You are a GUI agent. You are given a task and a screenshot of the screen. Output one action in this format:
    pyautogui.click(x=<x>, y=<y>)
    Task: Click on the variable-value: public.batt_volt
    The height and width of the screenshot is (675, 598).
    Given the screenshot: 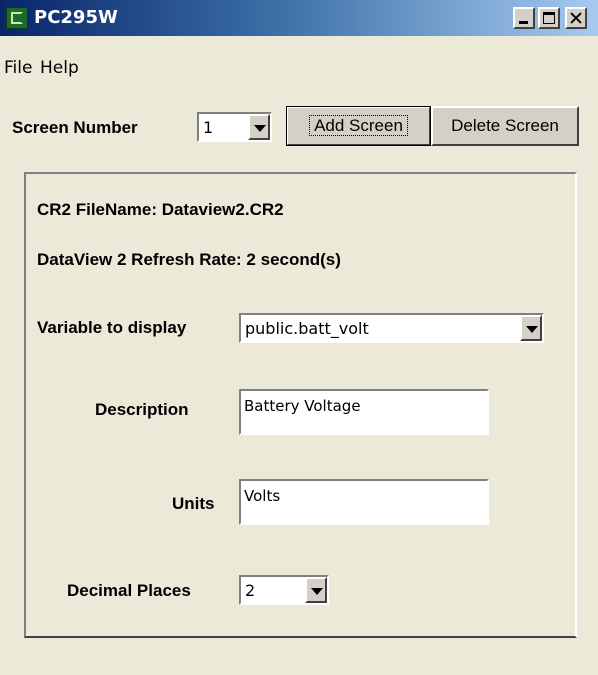 What is the action you would take?
    pyautogui.click(x=307, y=328)
    